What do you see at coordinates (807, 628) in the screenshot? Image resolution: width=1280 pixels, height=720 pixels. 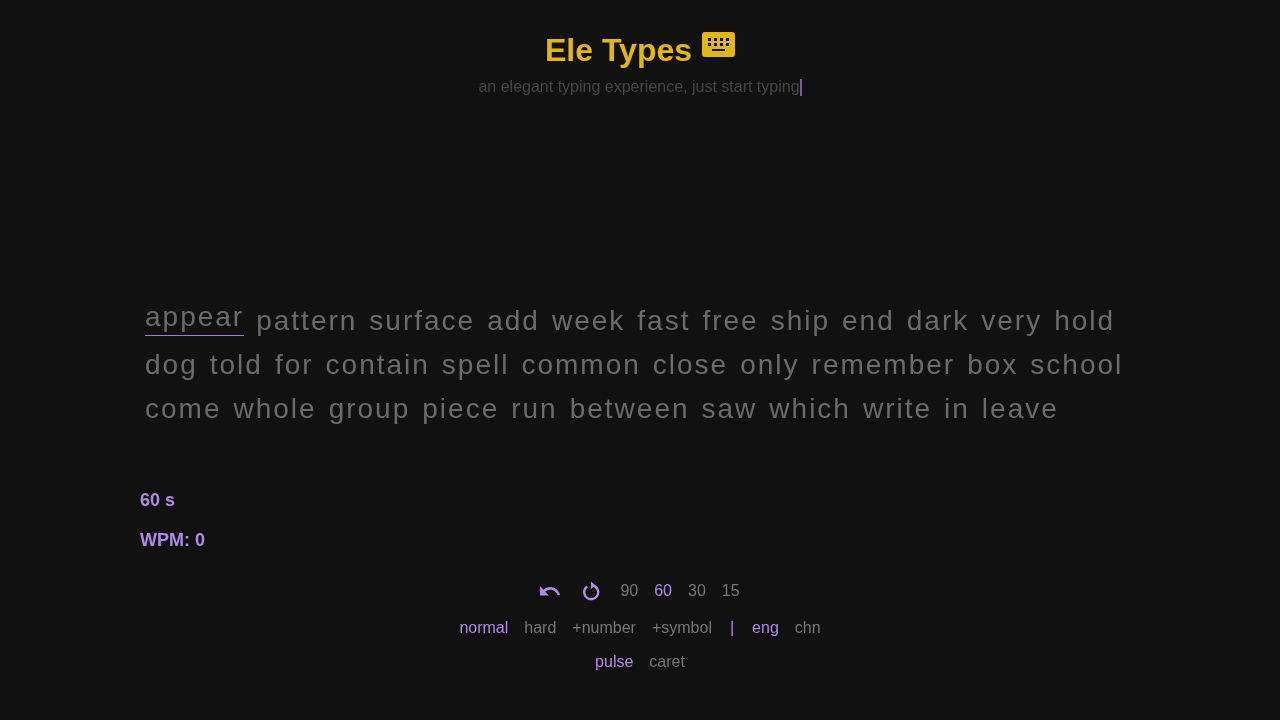 I see `language-option: chn` at bounding box center [807, 628].